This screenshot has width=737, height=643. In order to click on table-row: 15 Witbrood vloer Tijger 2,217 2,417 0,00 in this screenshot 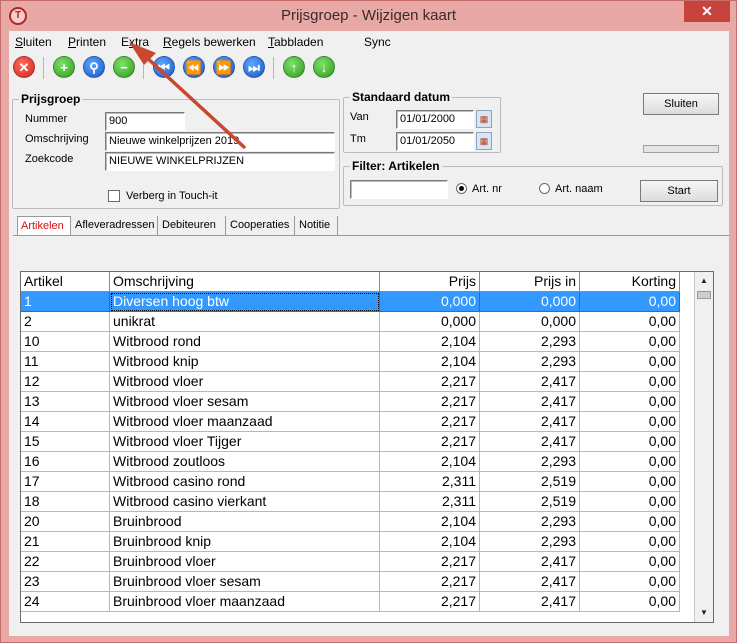, I will do `click(367, 442)`.